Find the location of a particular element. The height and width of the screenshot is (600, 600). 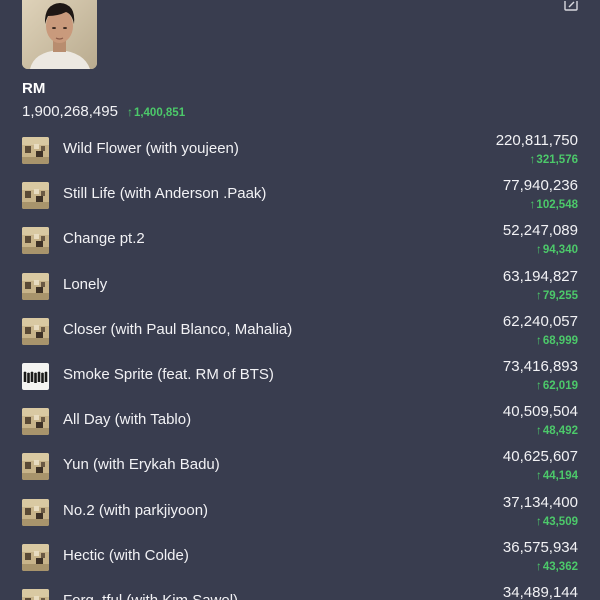

track-daily-change: ↑ 48,492 is located at coordinates (540, 430).